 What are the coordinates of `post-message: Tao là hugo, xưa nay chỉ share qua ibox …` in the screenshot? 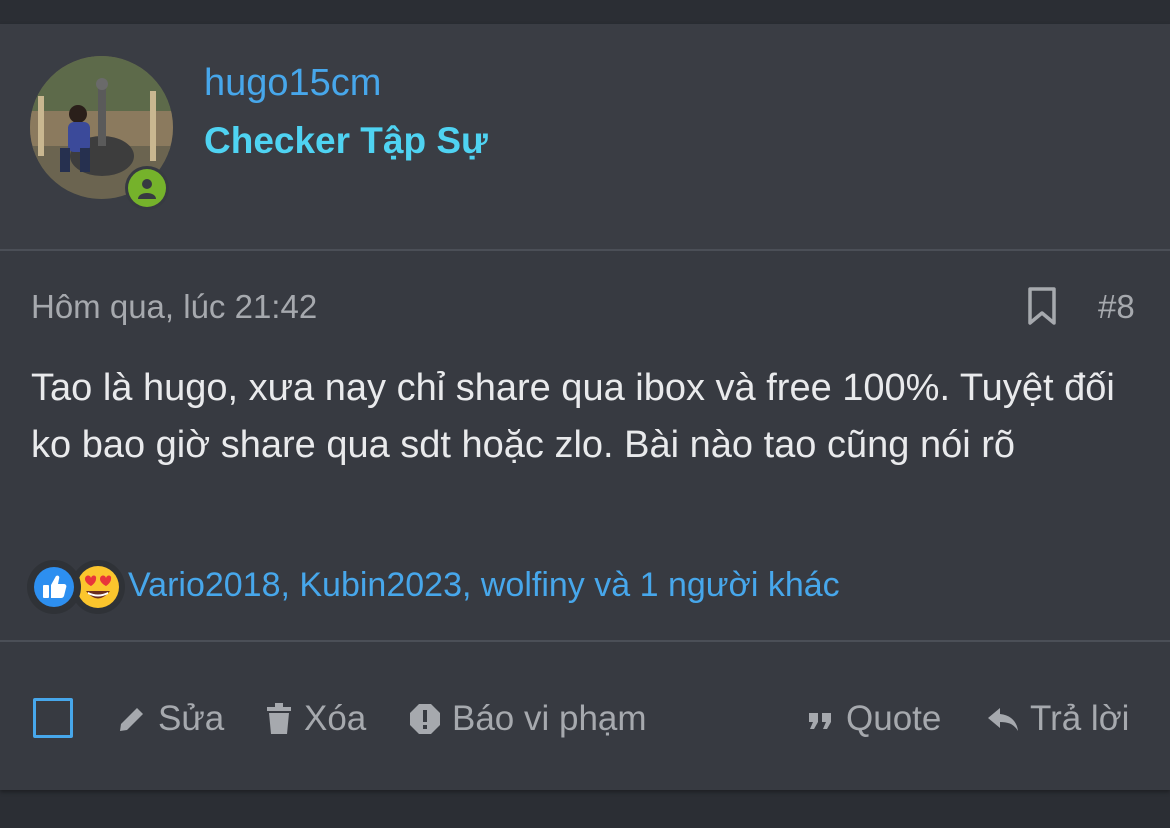 It's located at (573, 416).